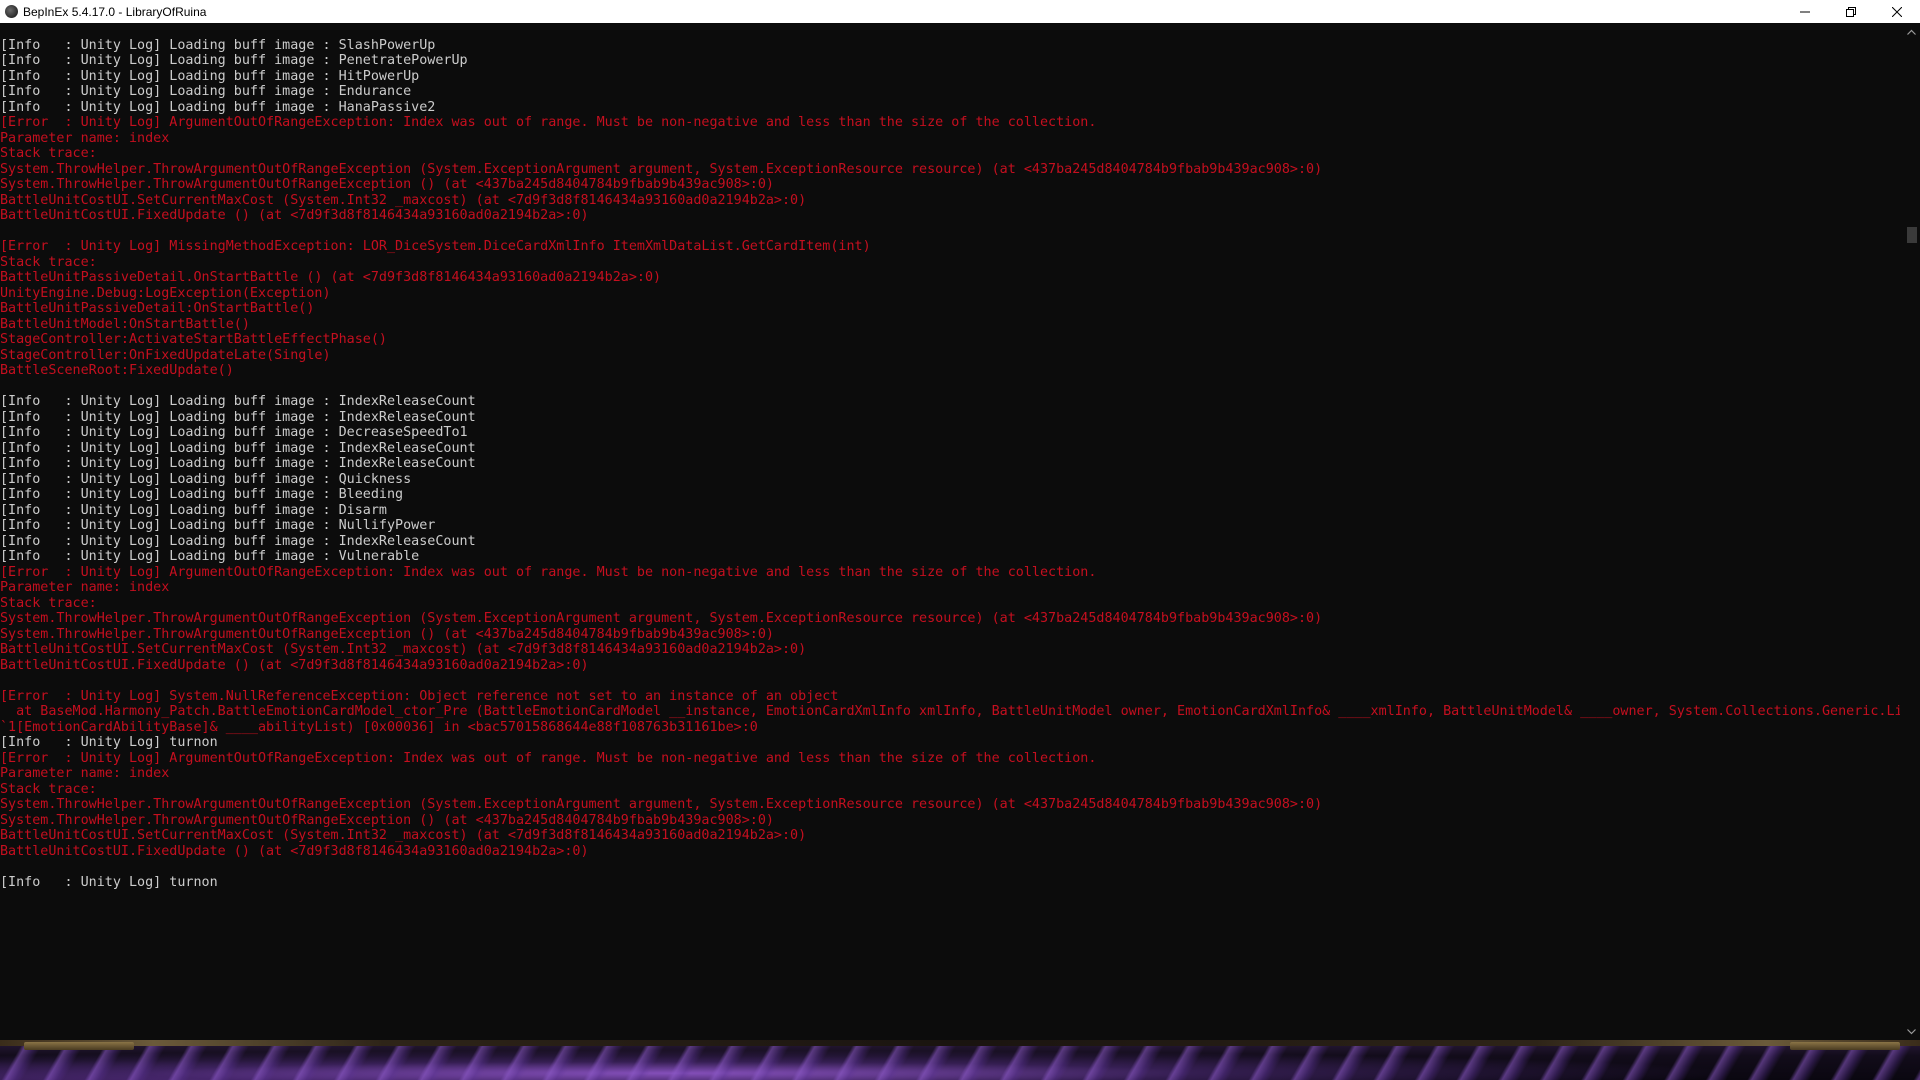  Describe the element at coordinates (960, 11) in the screenshot. I see `title-bar: BepInEx 5.4.17.0 - LibraryOfRuina` at that location.